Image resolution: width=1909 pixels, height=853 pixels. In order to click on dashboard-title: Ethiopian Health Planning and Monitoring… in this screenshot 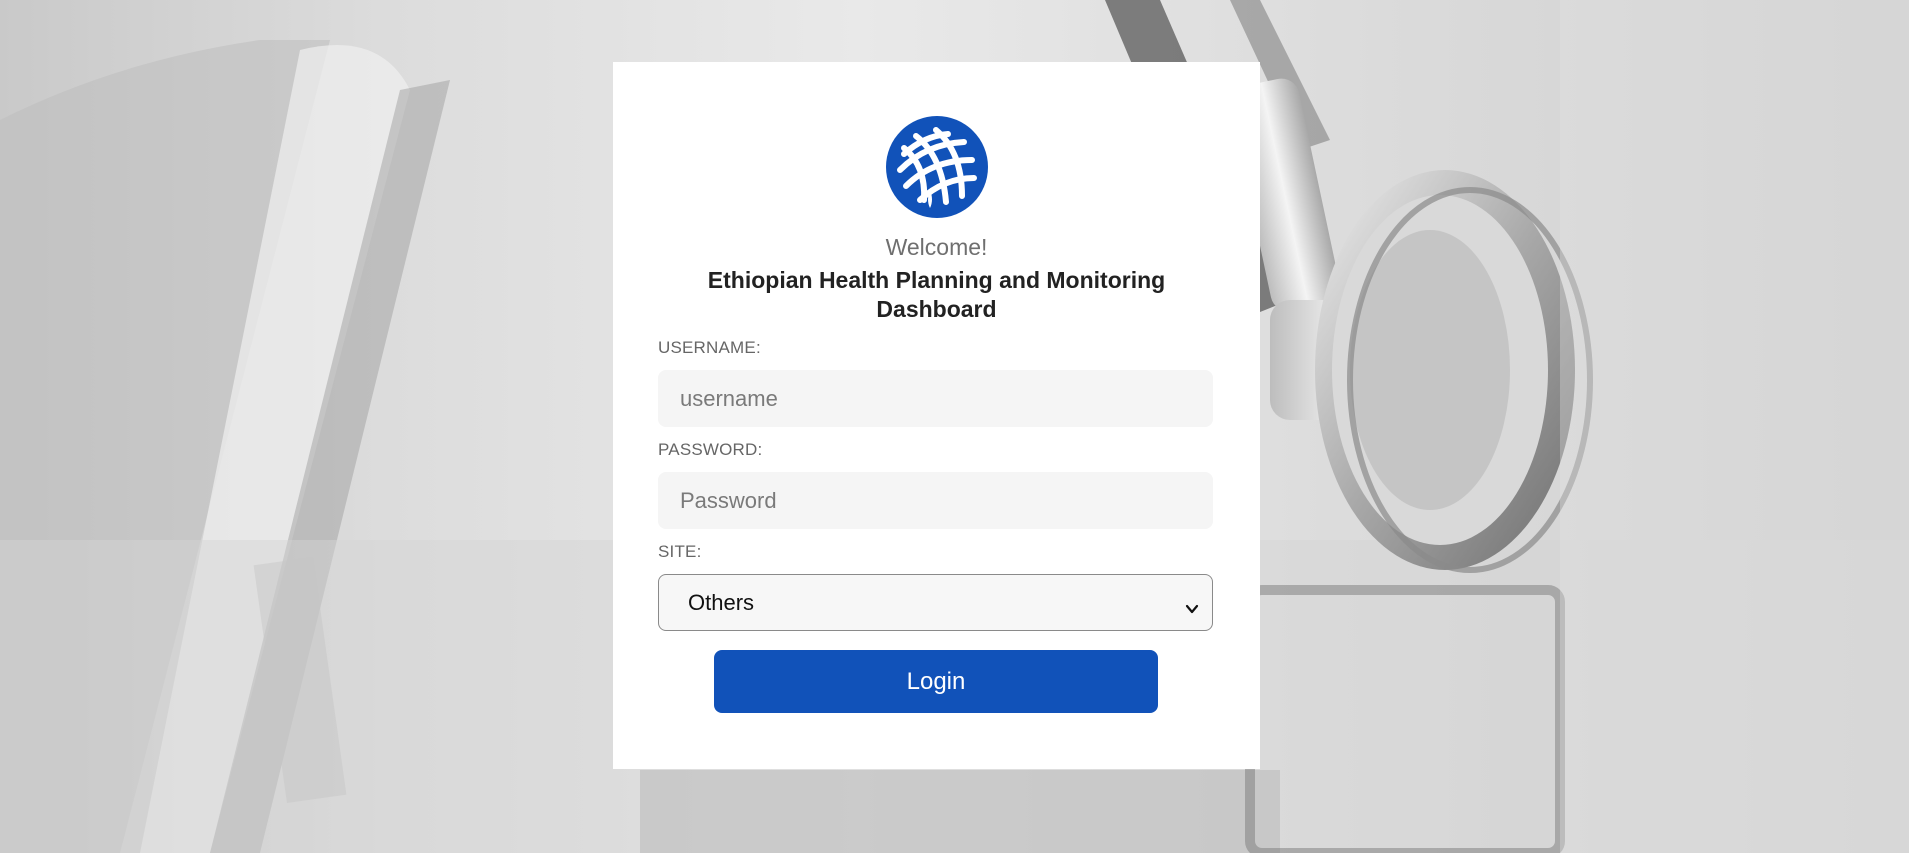, I will do `click(936, 294)`.